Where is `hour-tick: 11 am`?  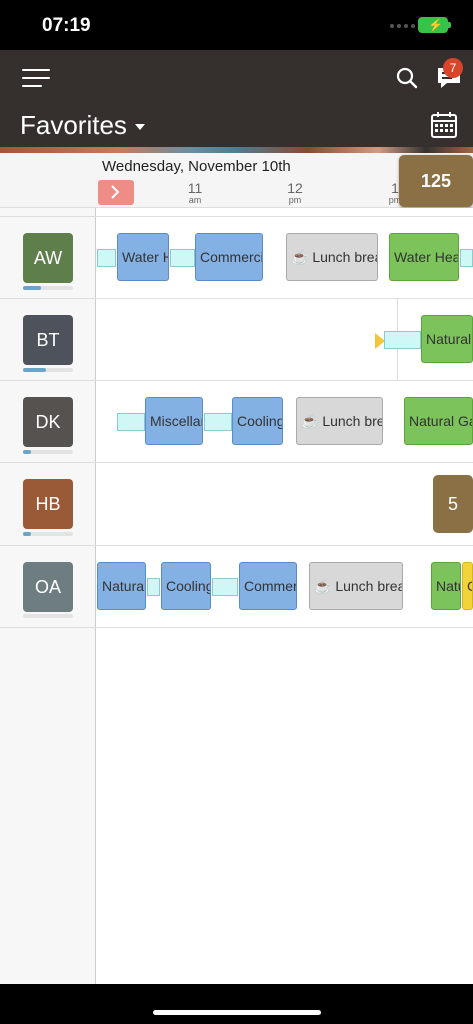
hour-tick: 11 am is located at coordinates (195, 192).